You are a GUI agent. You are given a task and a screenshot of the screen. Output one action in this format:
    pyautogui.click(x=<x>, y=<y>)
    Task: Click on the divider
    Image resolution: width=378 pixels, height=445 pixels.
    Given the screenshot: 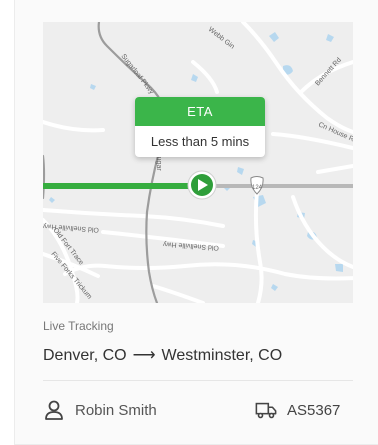 What is the action you would take?
    pyautogui.click(x=198, y=380)
    